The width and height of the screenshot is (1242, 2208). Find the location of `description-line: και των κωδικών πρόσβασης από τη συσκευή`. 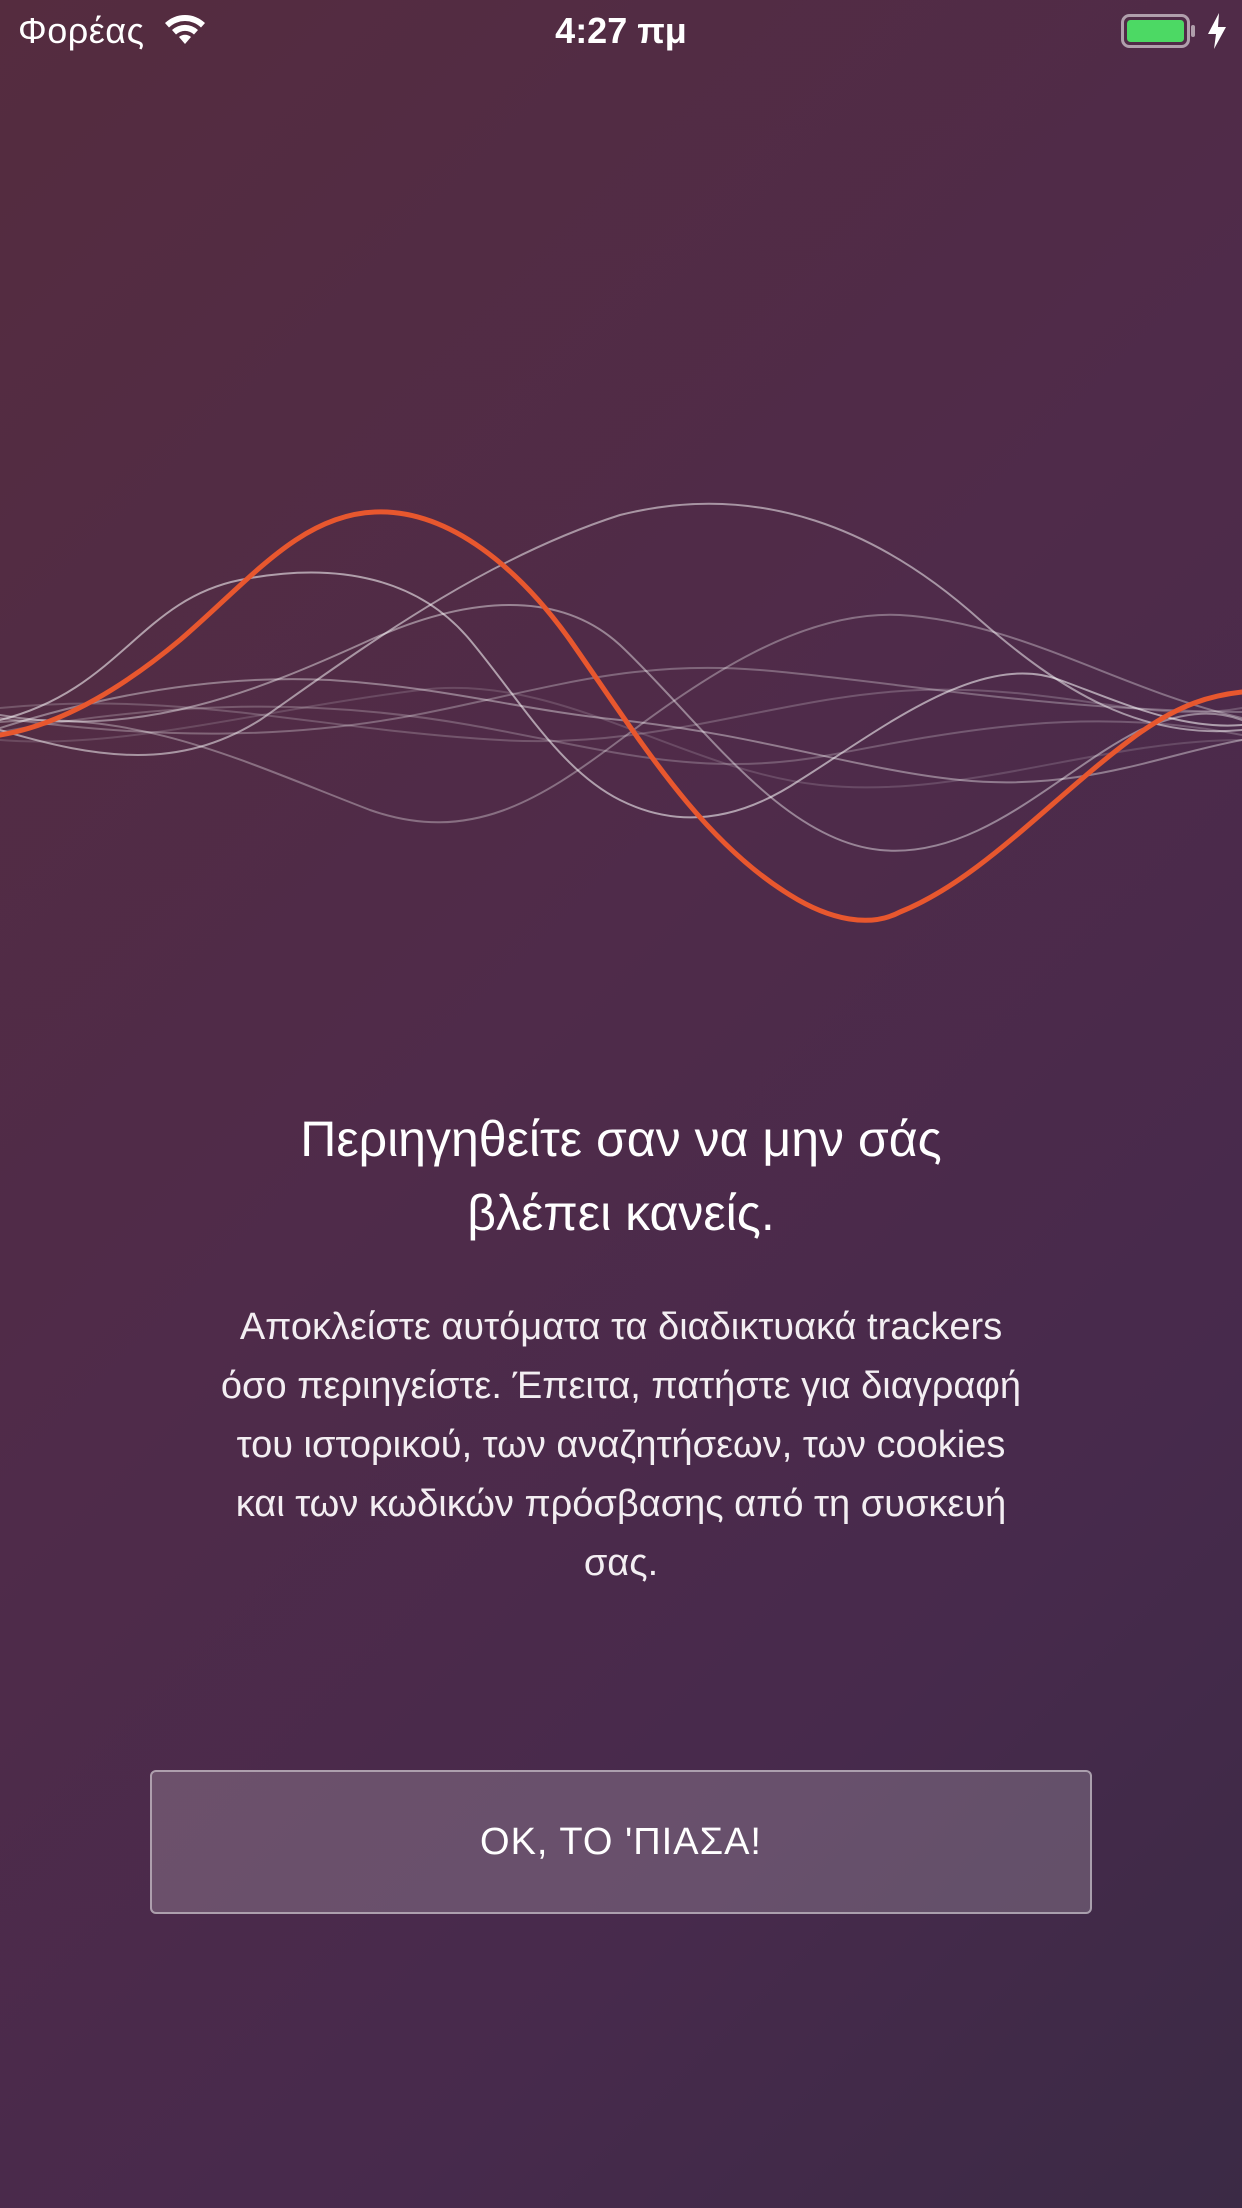

description-line: και των κωδικών πρόσβασης από τη συσκευή is located at coordinates (621, 1504).